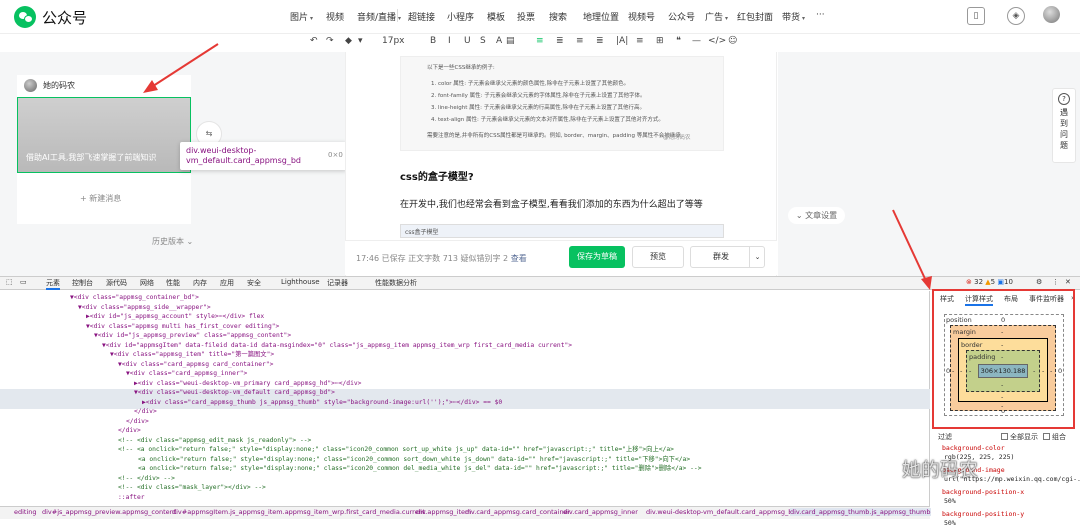 This screenshot has width=1080, height=527. Describe the element at coordinates (1054, 437) in the screenshot. I see `group-checkbox: 组合` at that location.